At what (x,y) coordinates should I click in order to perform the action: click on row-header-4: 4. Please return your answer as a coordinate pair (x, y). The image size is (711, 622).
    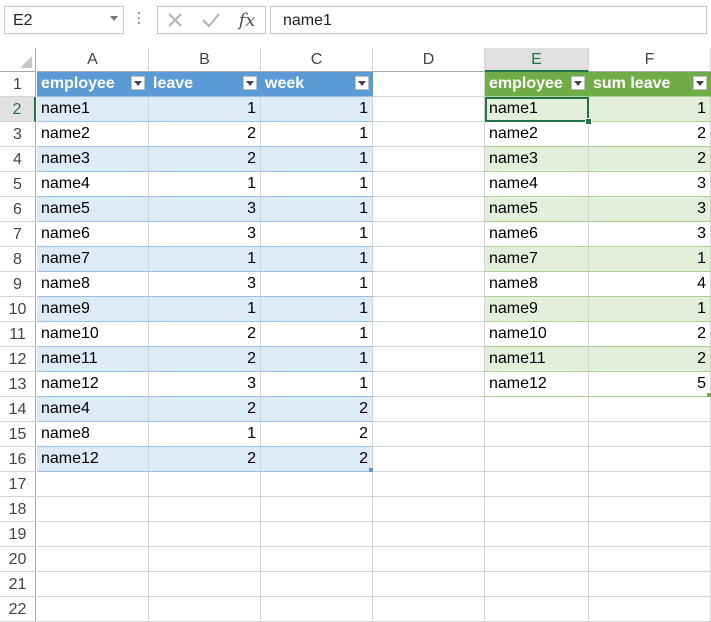
    Looking at the image, I should click on (18, 159).